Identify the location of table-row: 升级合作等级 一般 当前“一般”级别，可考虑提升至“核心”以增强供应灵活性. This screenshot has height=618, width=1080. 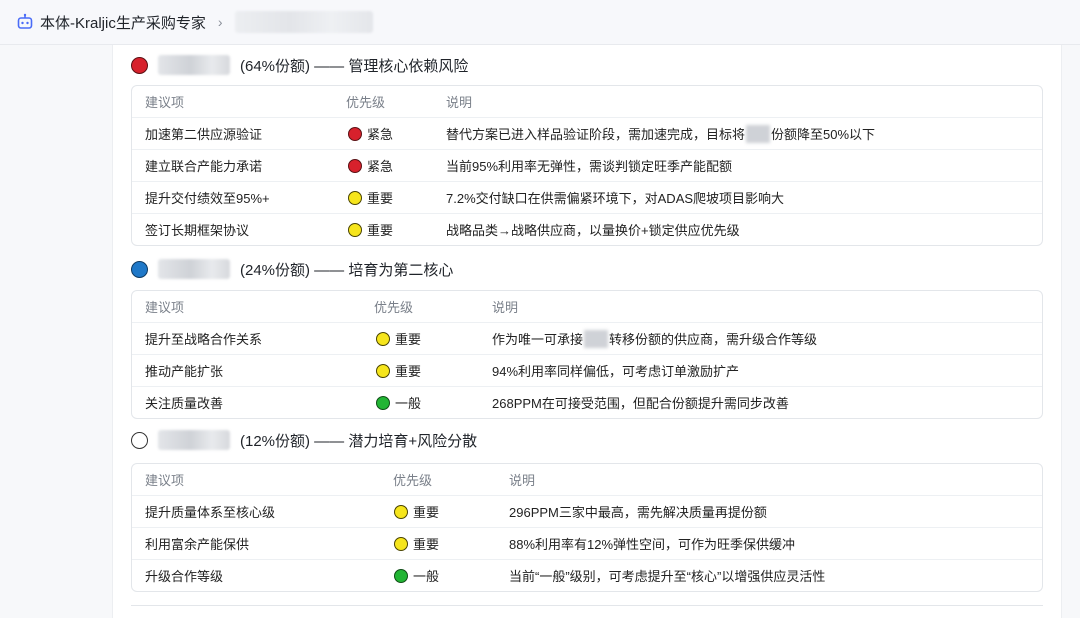
(587, 575).